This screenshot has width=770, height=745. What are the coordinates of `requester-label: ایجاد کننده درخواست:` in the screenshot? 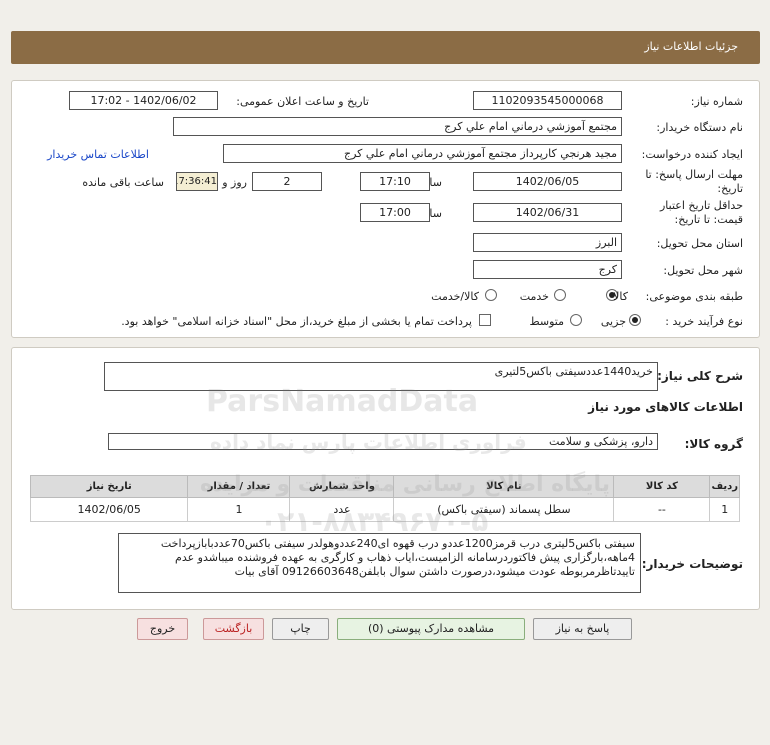 It's located at (692, 154).